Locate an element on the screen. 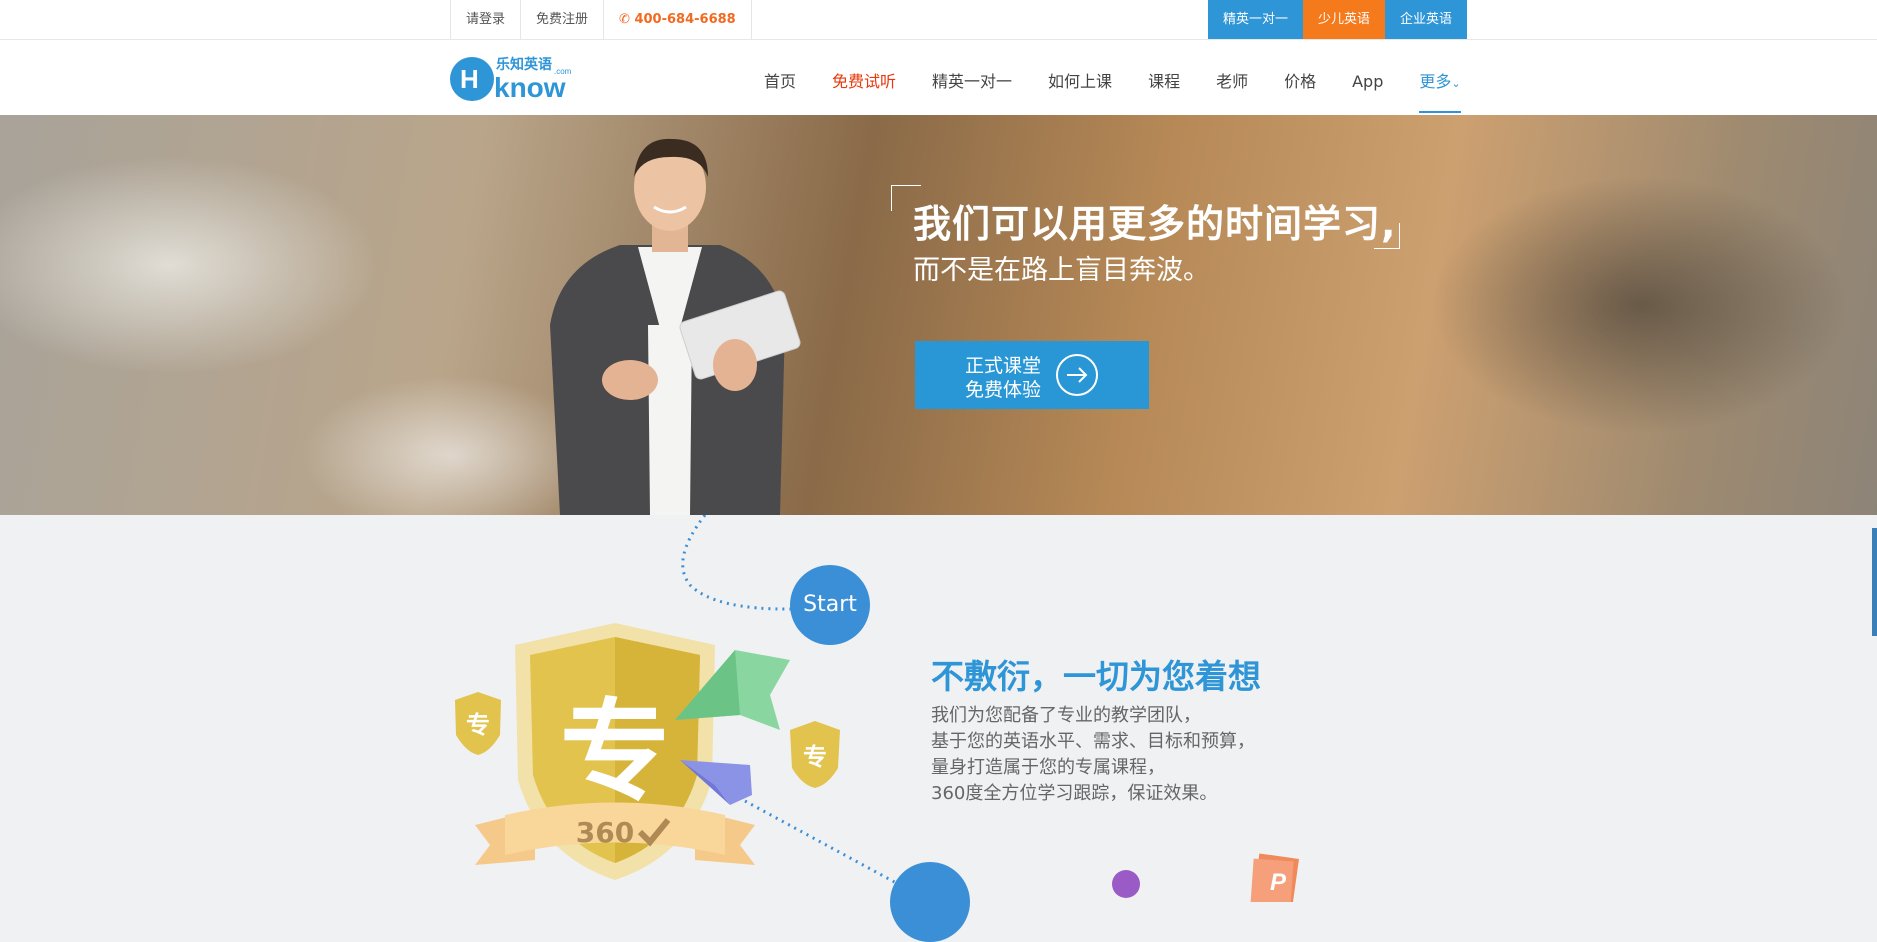  hero-subtitle: 而不是在路上盲目奔波。 is located at coordinates (1061, 270).